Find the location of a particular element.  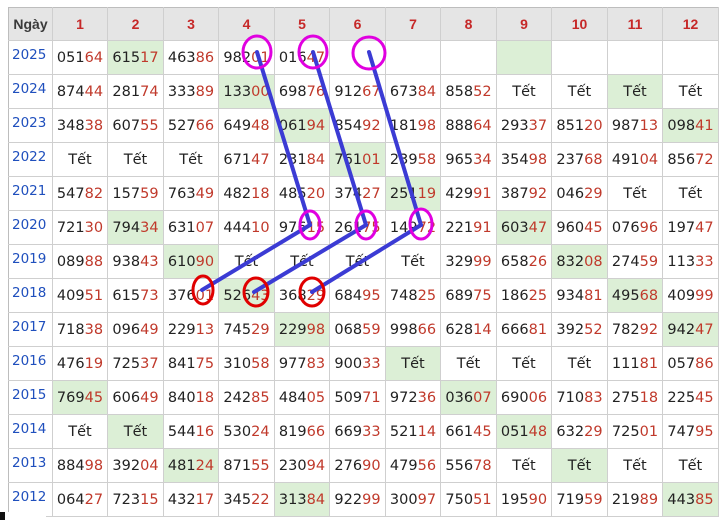

number-tail: 18 is located at coordinates (260, 193).